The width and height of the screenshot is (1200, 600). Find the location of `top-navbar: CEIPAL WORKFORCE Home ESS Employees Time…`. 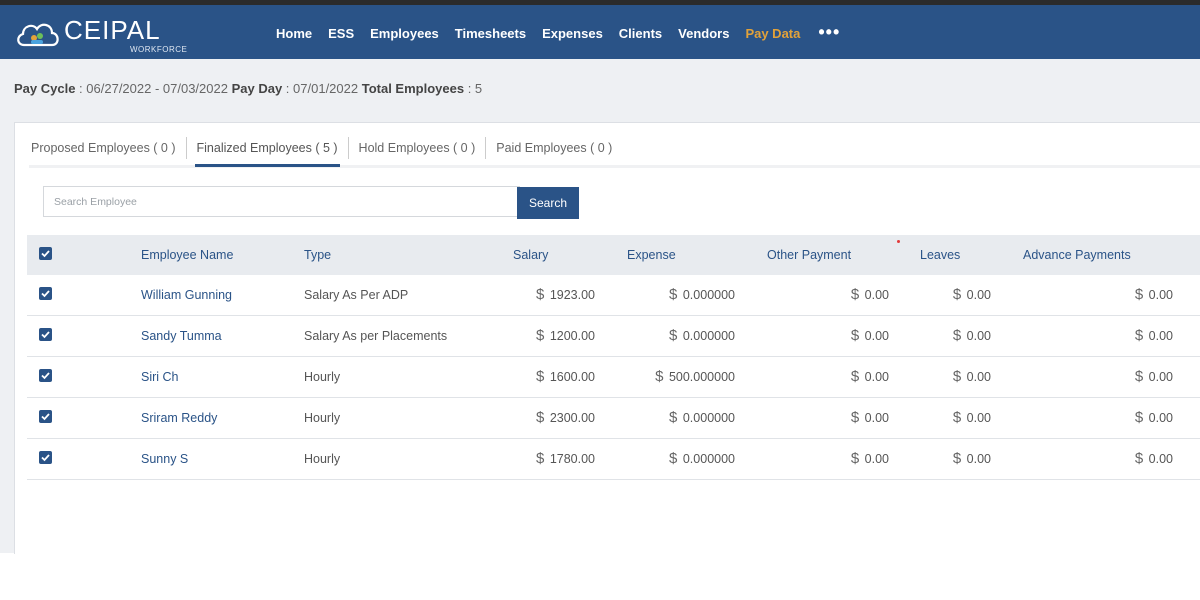

top-navbar: CEIPAL WORKFORCE Home ESS Employees Time… is located at coordinates (600, 35).